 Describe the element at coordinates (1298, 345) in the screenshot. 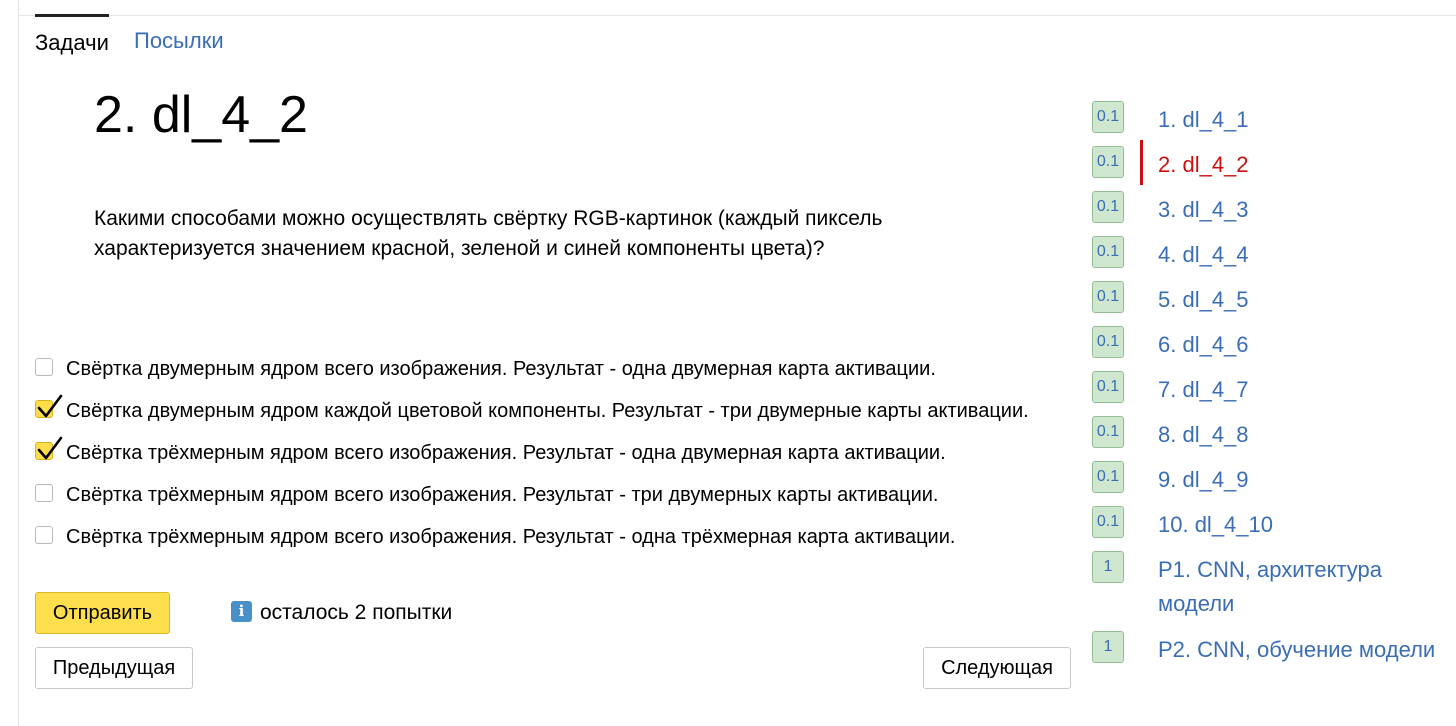

I see `nav-item-label: 6. dl_4_6` at that location.